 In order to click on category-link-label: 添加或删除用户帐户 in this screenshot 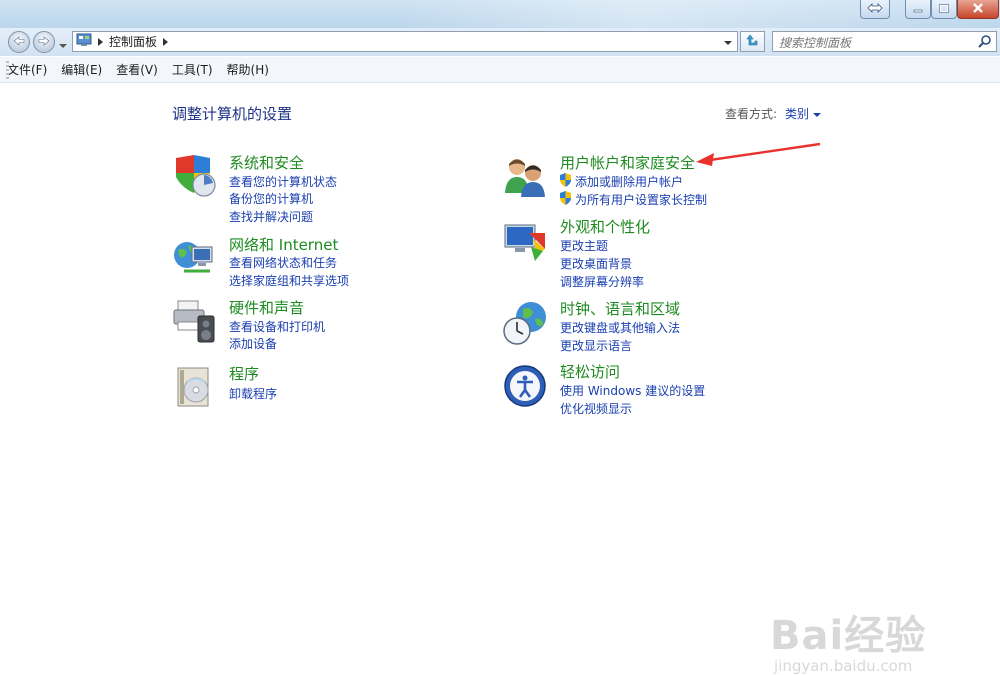, I will do `click(629, 181)`.